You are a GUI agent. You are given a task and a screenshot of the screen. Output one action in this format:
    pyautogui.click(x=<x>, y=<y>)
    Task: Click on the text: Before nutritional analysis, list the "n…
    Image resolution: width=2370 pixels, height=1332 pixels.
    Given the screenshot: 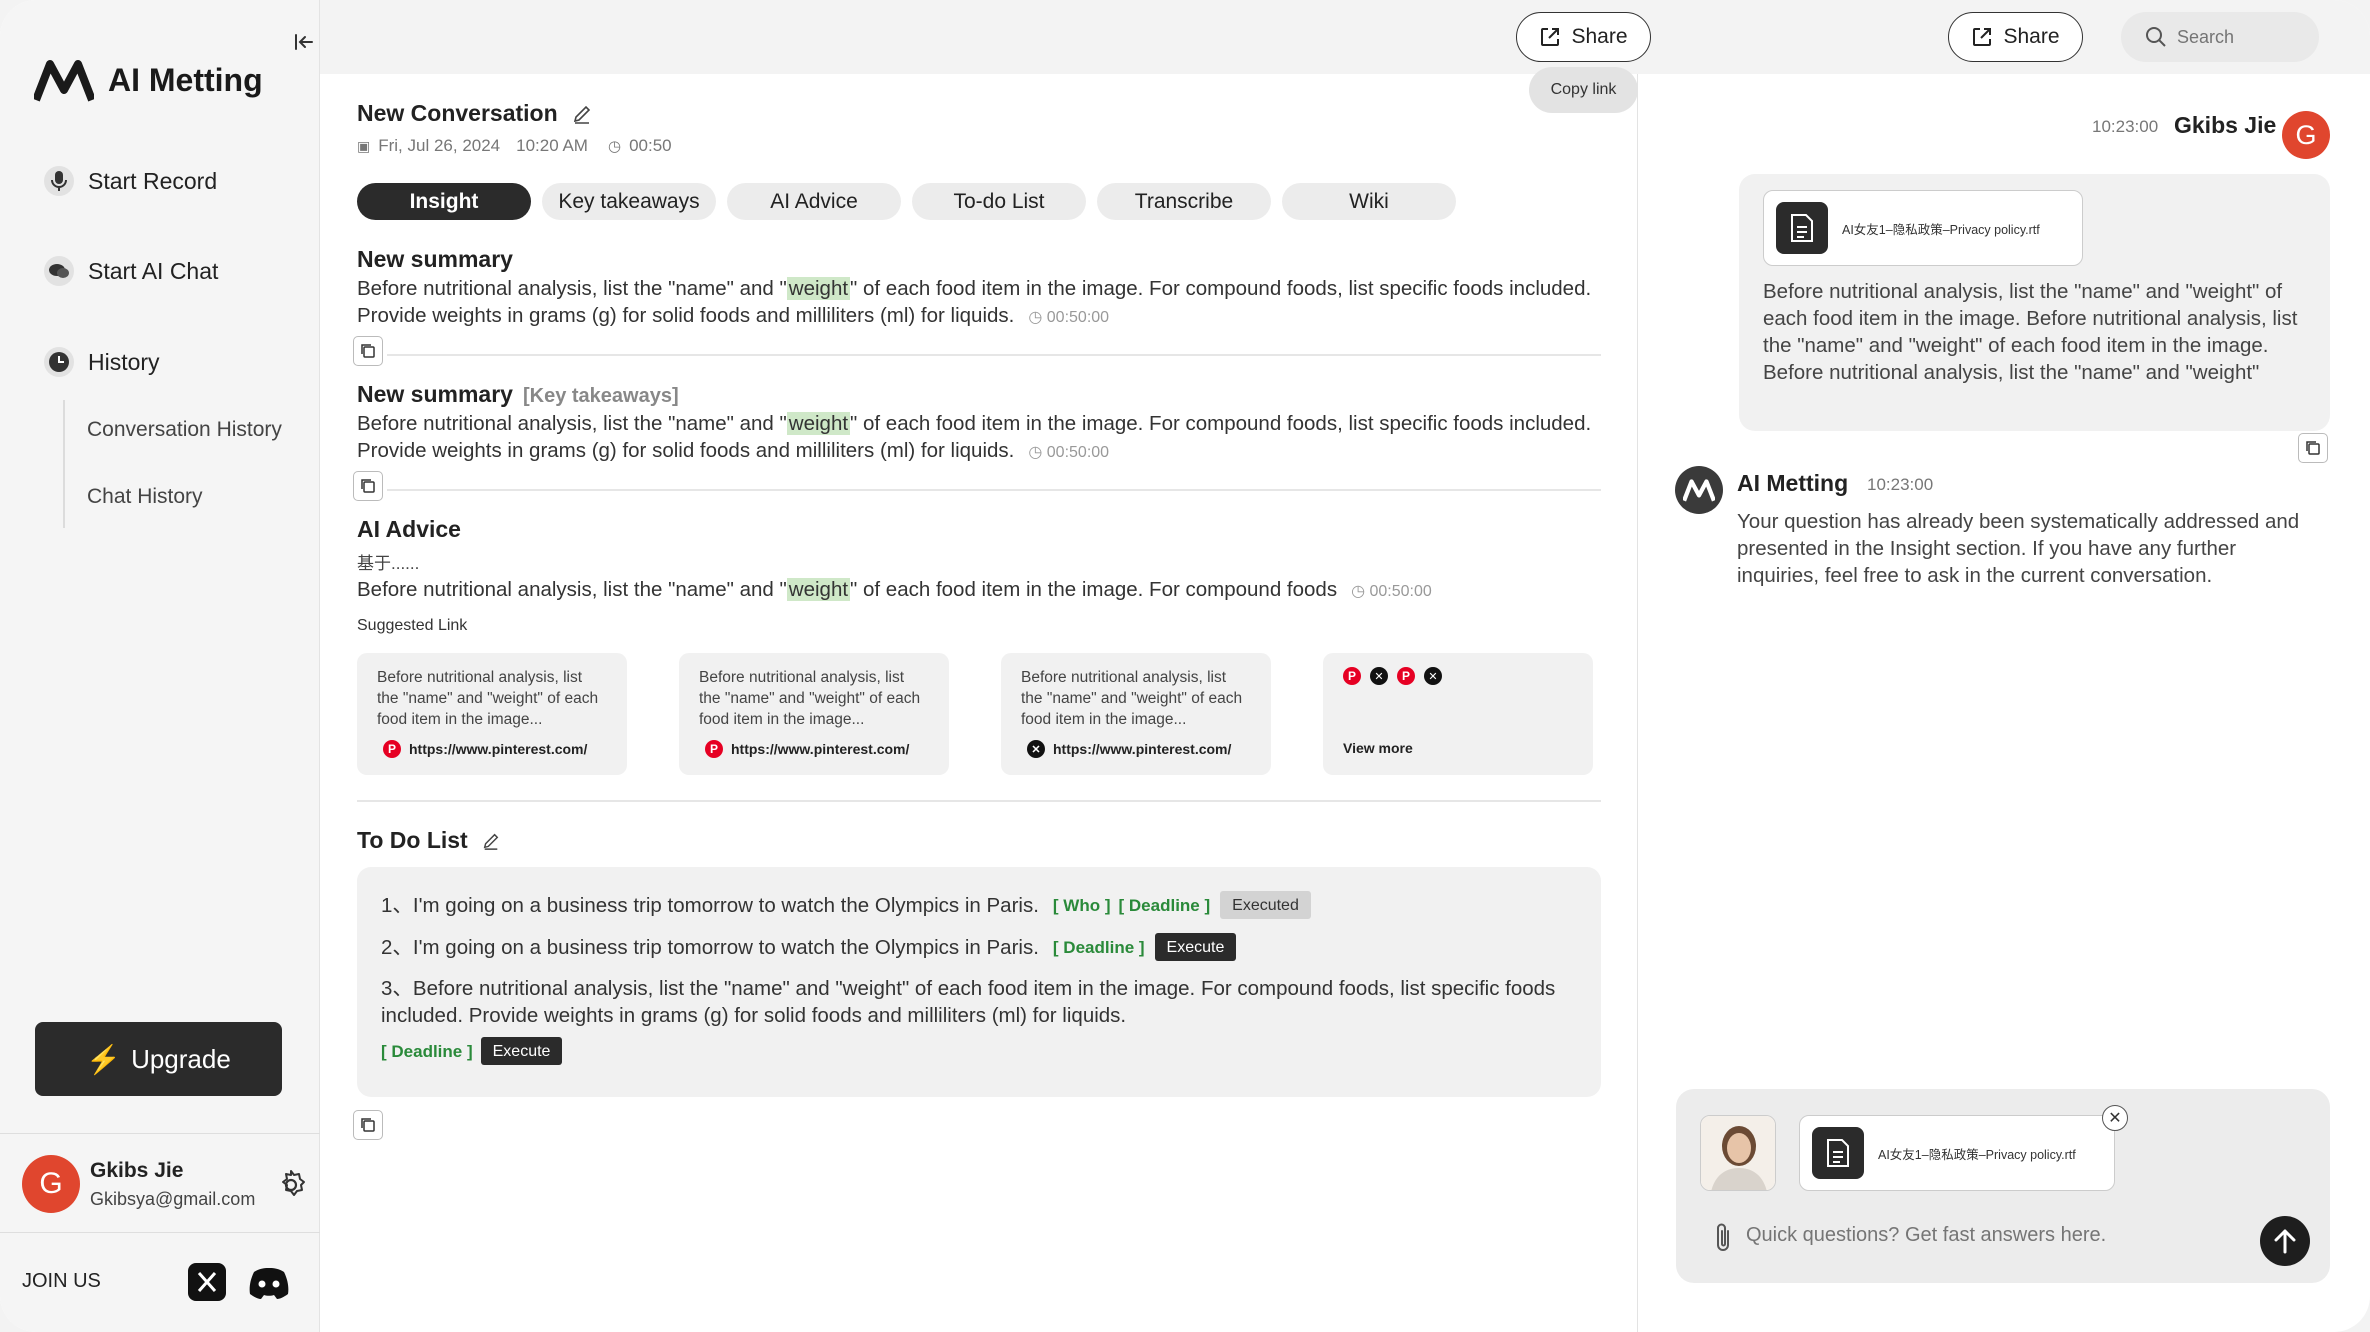 What is the action you would take?
    pyautogui.click(x=572, y=589)
    